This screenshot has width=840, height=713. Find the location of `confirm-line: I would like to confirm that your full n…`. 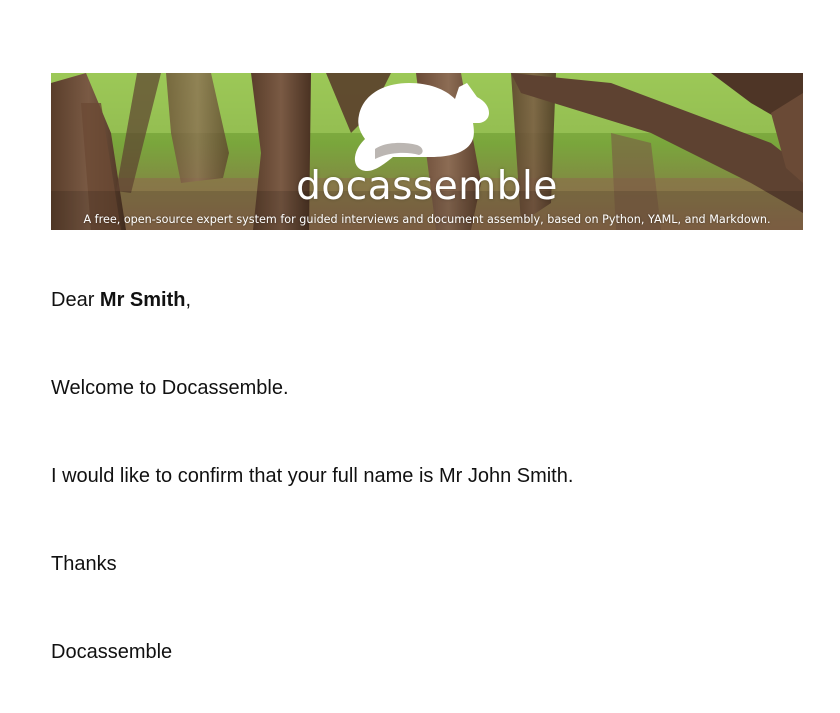

confirm-line: I would like to confirm that your full n… is located at coordinates (312, 476).